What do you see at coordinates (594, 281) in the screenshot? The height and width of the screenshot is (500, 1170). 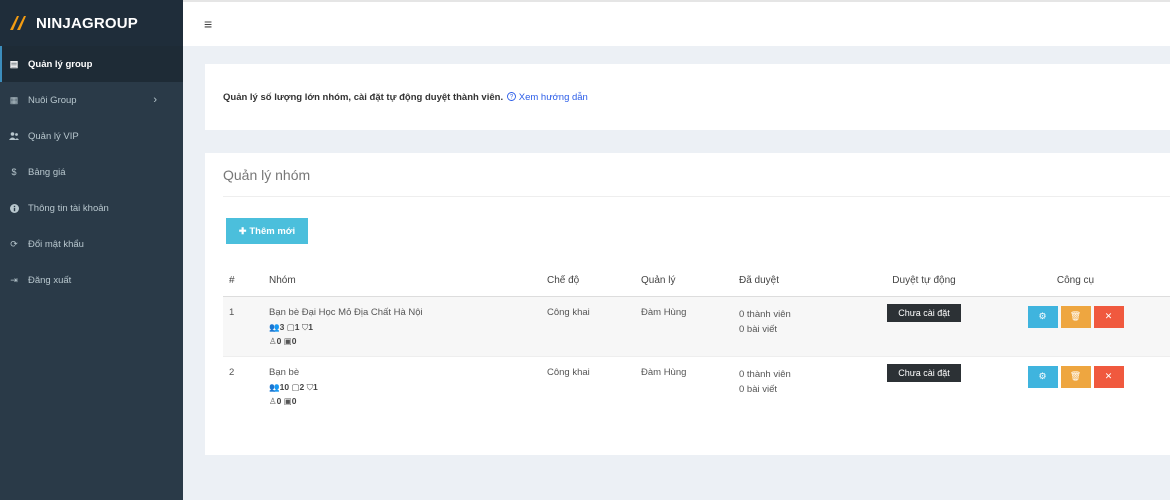 I see `column-header-mode: Chế độ` at bounding box center [594, 281].